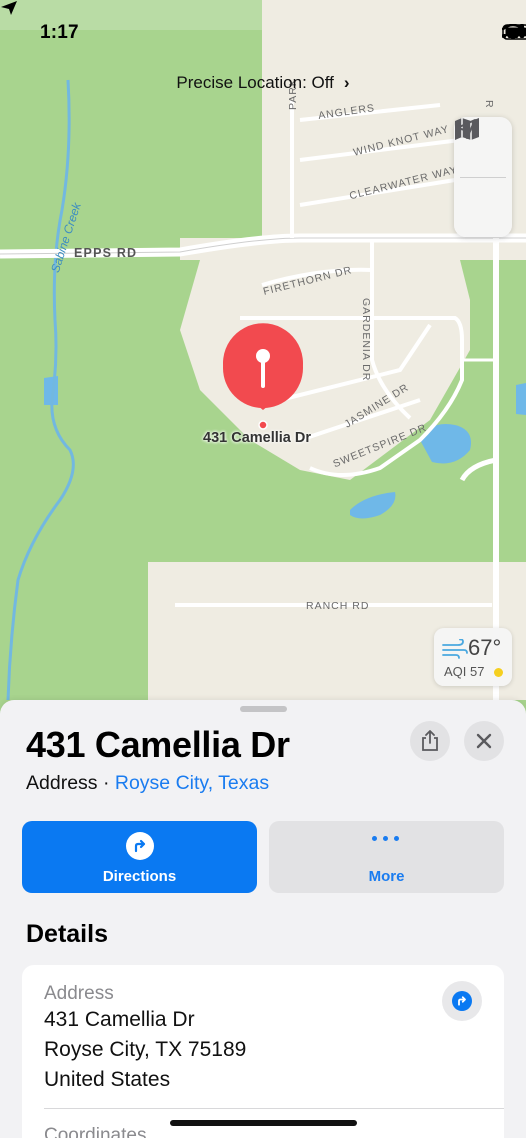 The height and width of the screenshot is (1138, 526). Describe the element at coordinates (455, 649) in the screenshot. I see `wind-icon` at that location.